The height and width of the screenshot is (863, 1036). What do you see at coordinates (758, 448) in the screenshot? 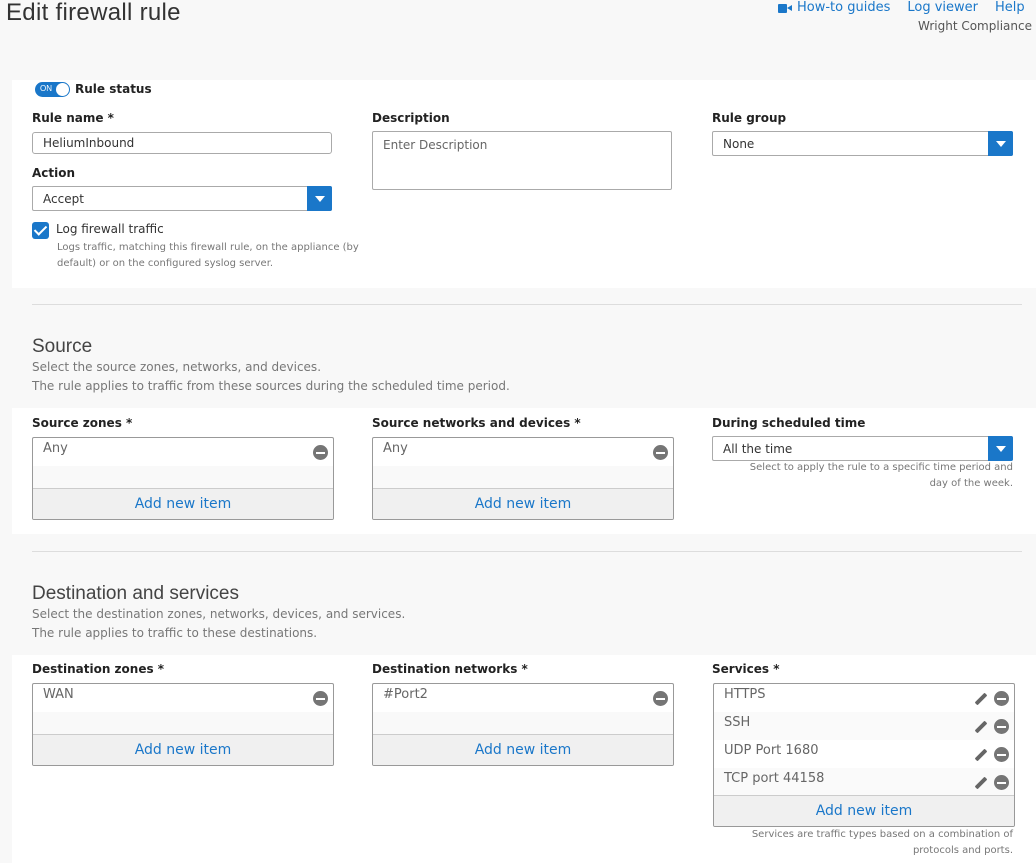
I see `schedule-value: All the time` at bounding box center [758, 448].